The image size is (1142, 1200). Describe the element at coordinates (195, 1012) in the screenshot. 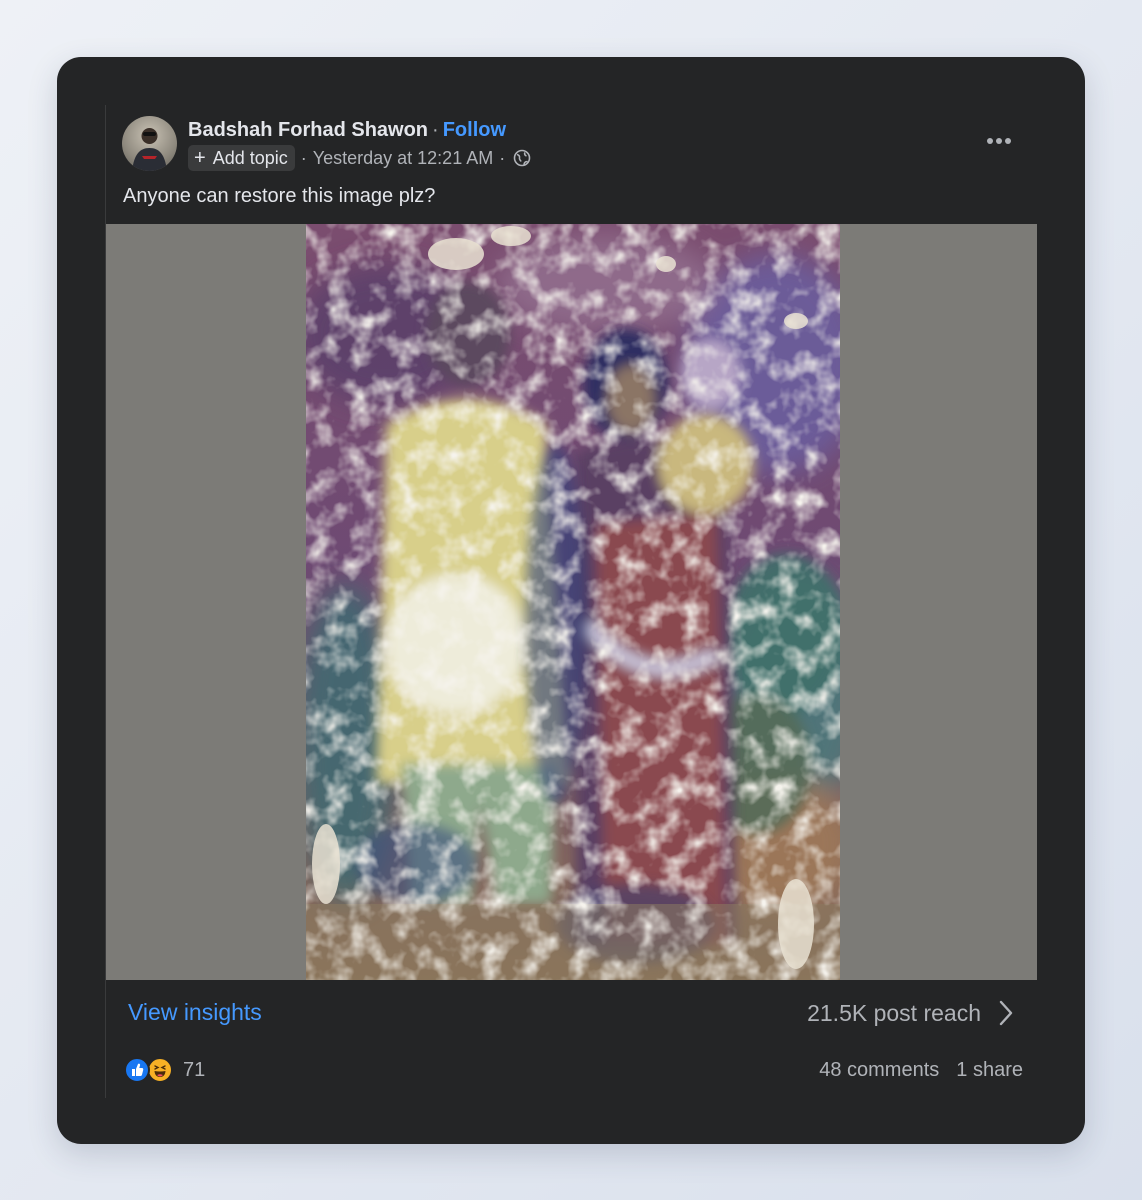

I see `view-insights-link: View insights` at that location.